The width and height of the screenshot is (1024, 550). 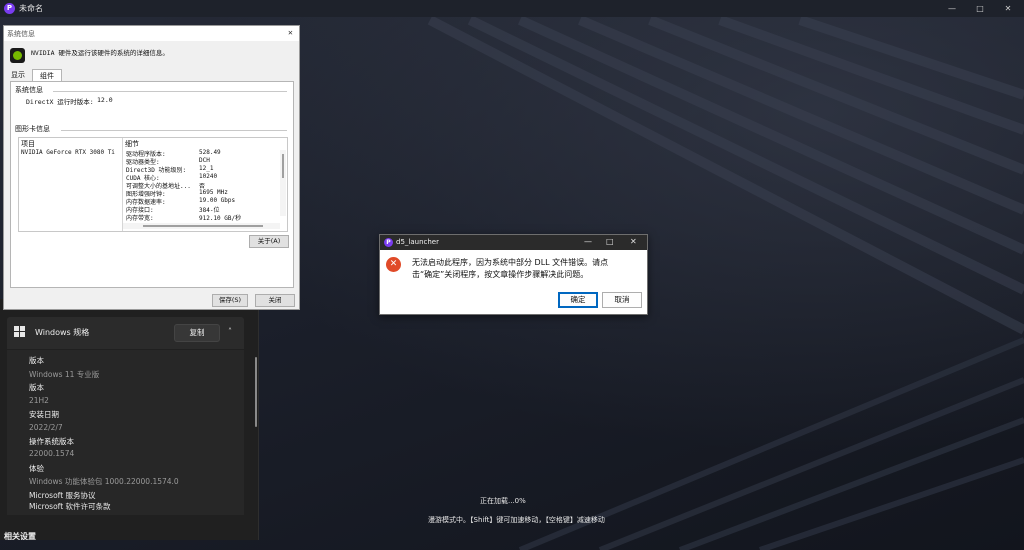 I want to click on d5-logo-icon: P, so click(x=9, y=8).